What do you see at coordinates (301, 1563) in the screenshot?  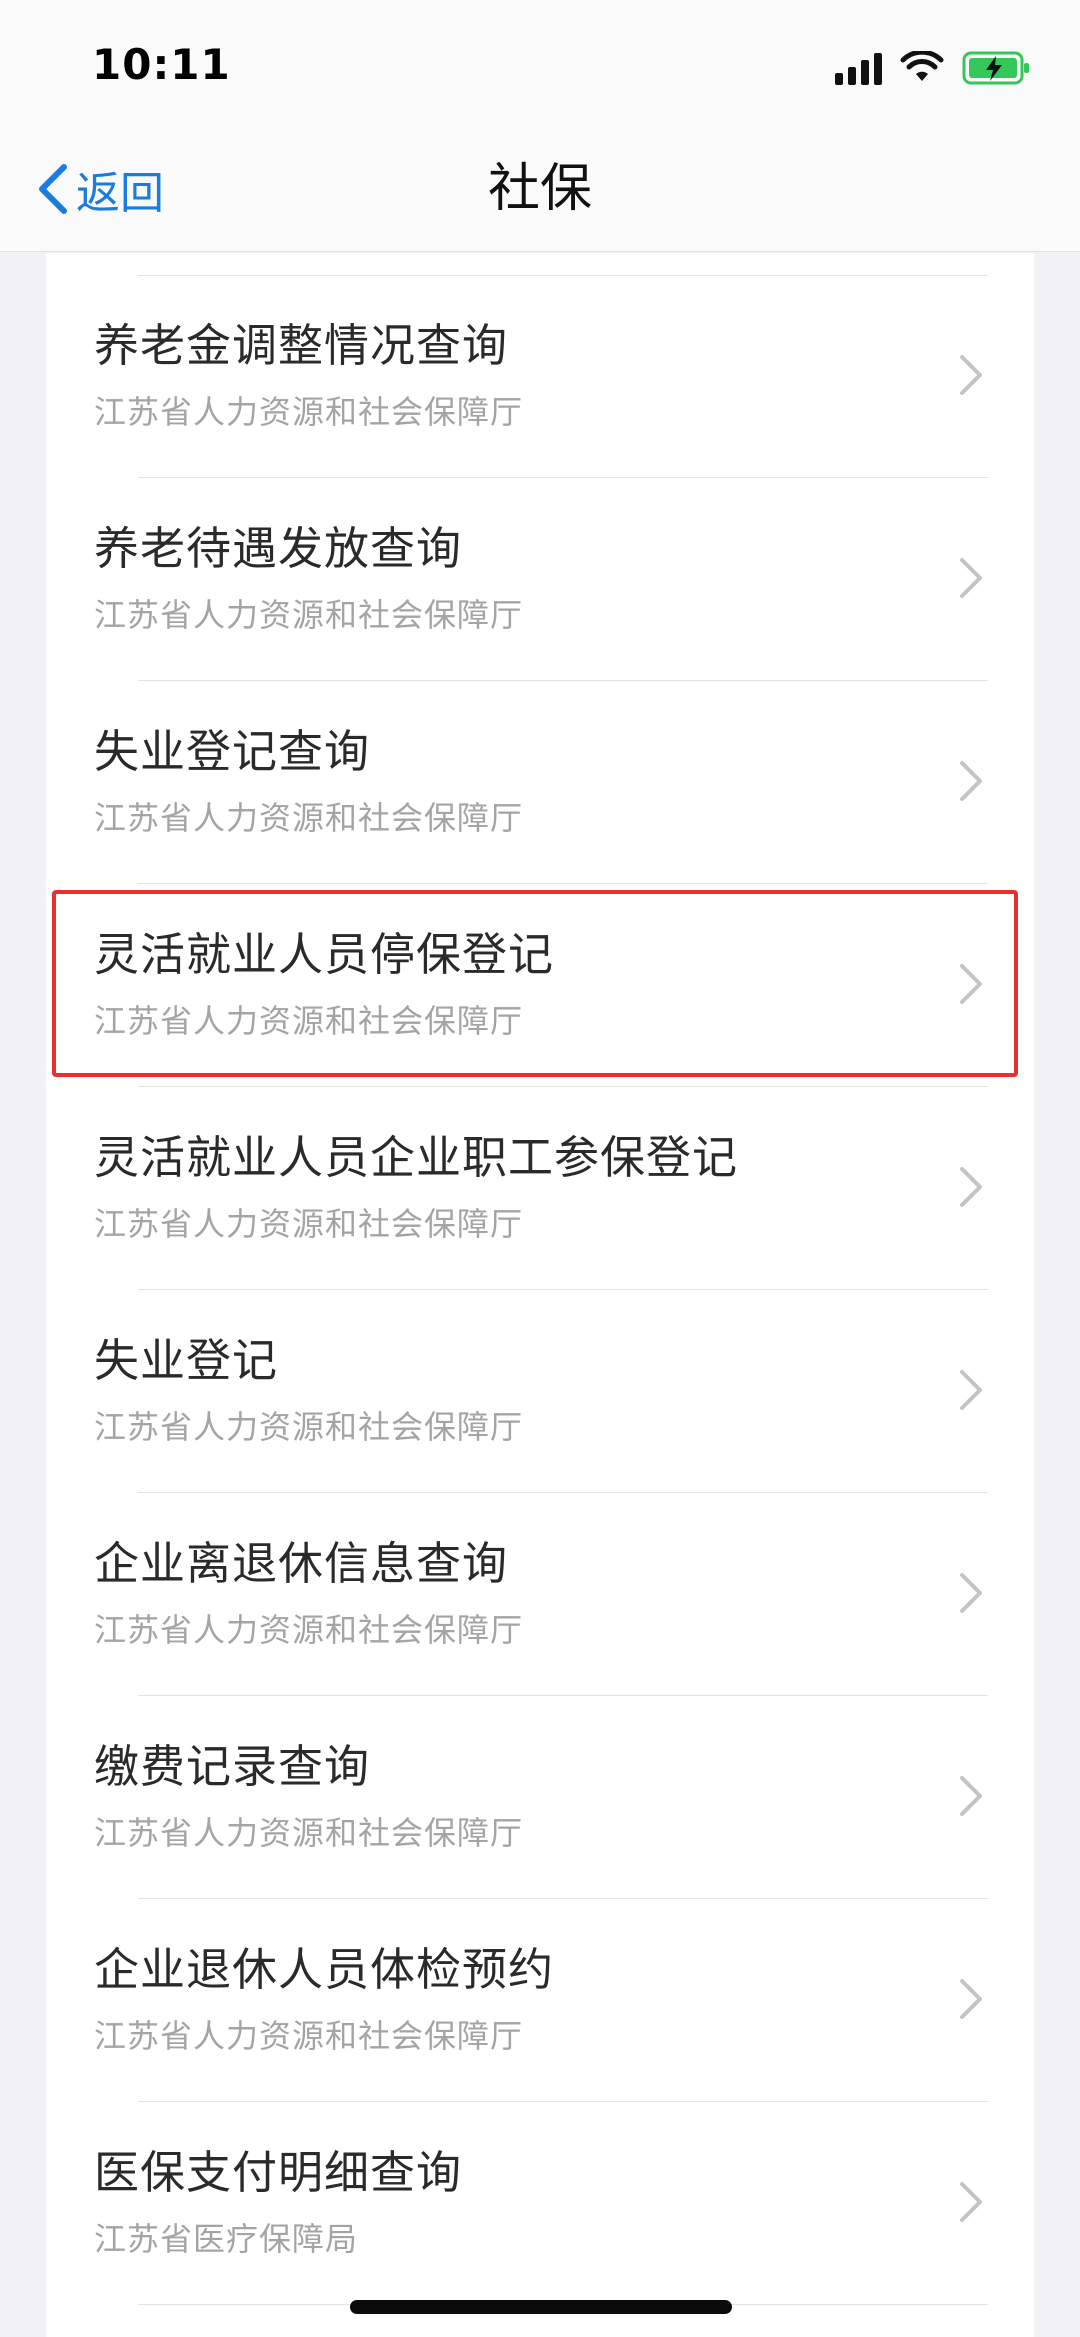 I see `list-item-title: 企业离退休信息查询` at bounding box center [301, 1563].